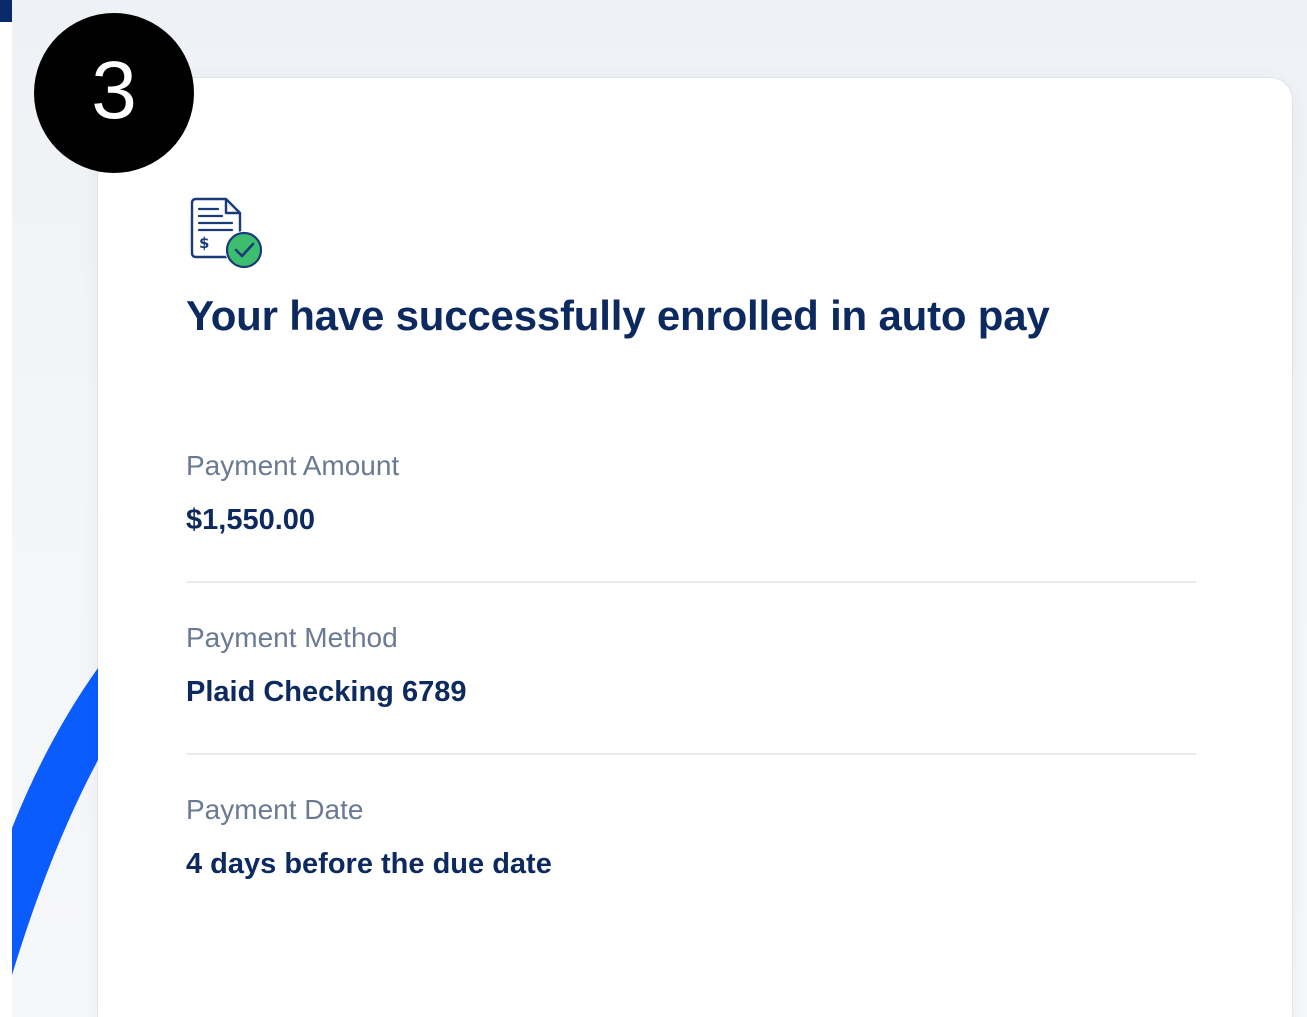 The image size is (1307, 1017). Describe the element at coordinates (691, 493) in the screenshot. I see `payment-amount-row: Payment Amount $1,550.00` at that location.